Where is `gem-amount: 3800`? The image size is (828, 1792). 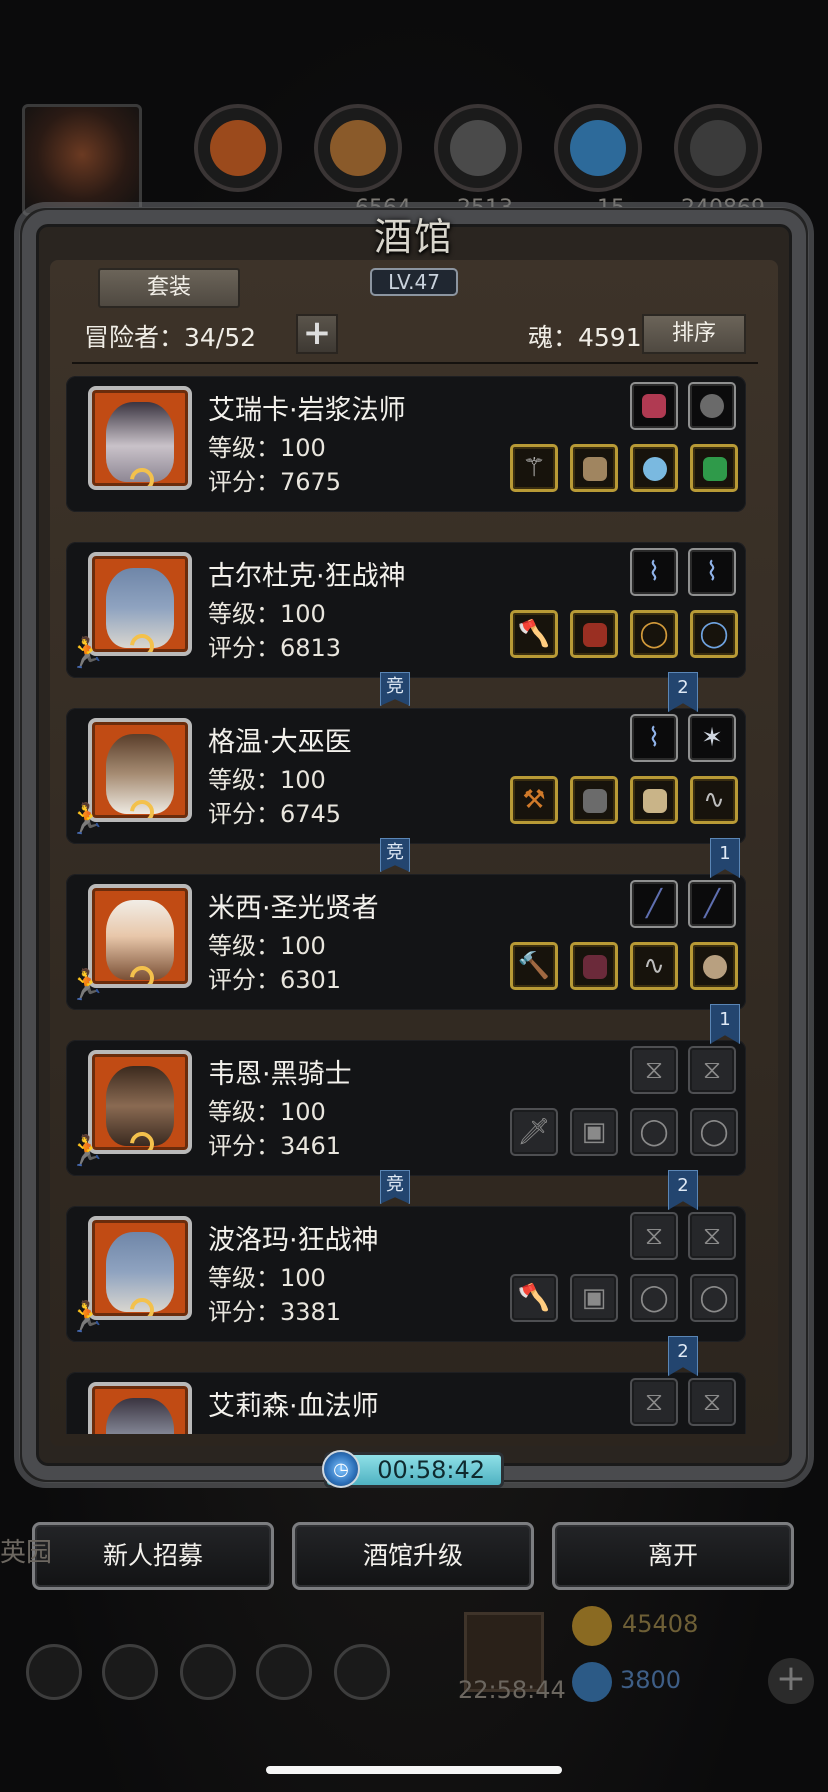
gem-amount: 3800 is located at coordinates (651, 1680).